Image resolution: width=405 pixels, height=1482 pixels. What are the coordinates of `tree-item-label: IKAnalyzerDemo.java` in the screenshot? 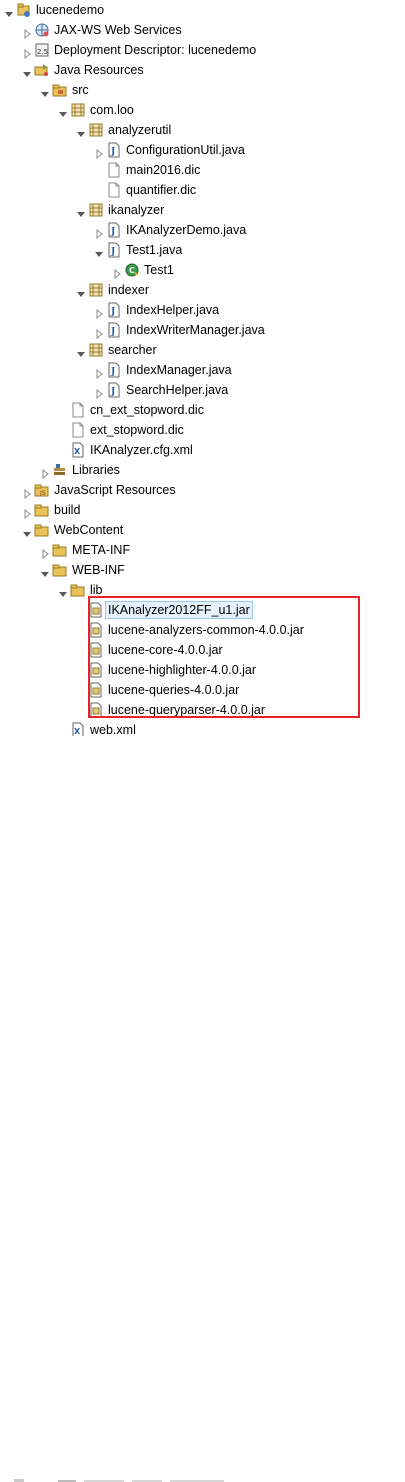 It's located at (186, 230).